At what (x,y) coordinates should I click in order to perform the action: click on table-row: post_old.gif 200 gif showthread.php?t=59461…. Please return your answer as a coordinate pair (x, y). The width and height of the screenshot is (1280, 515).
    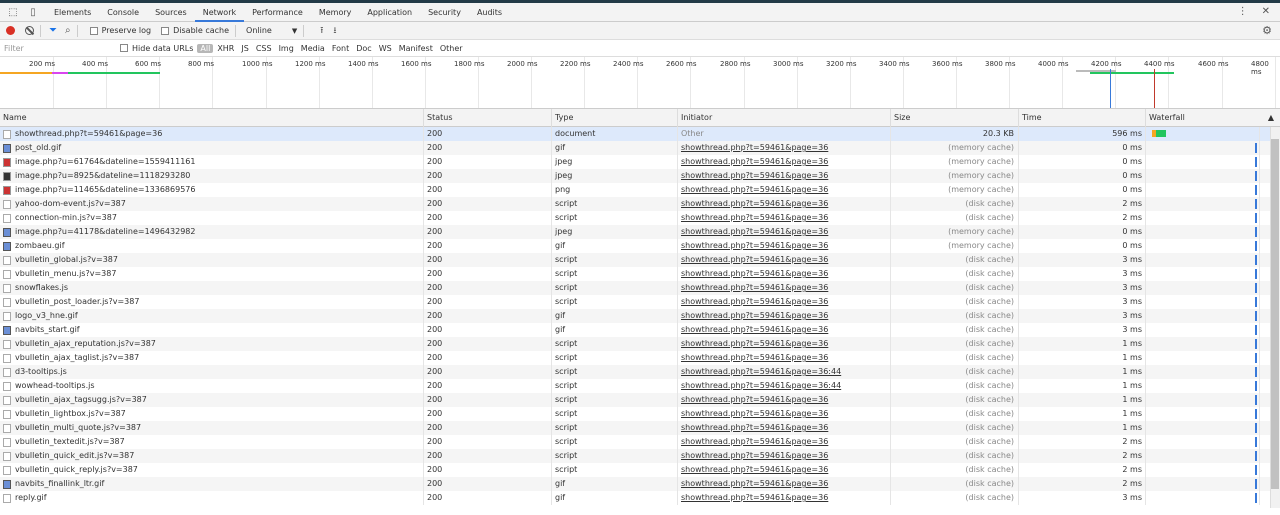
    Looking at the image, I should click on (640, 148).